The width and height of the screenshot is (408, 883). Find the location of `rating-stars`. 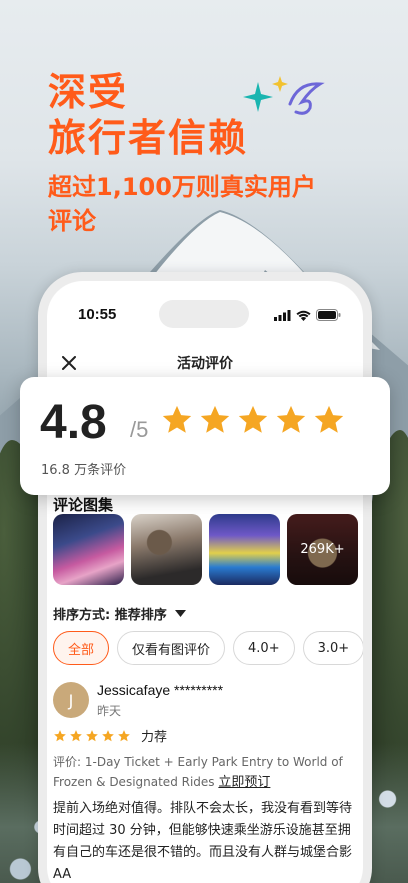

rating-stars is located at coordinates (253, 420).